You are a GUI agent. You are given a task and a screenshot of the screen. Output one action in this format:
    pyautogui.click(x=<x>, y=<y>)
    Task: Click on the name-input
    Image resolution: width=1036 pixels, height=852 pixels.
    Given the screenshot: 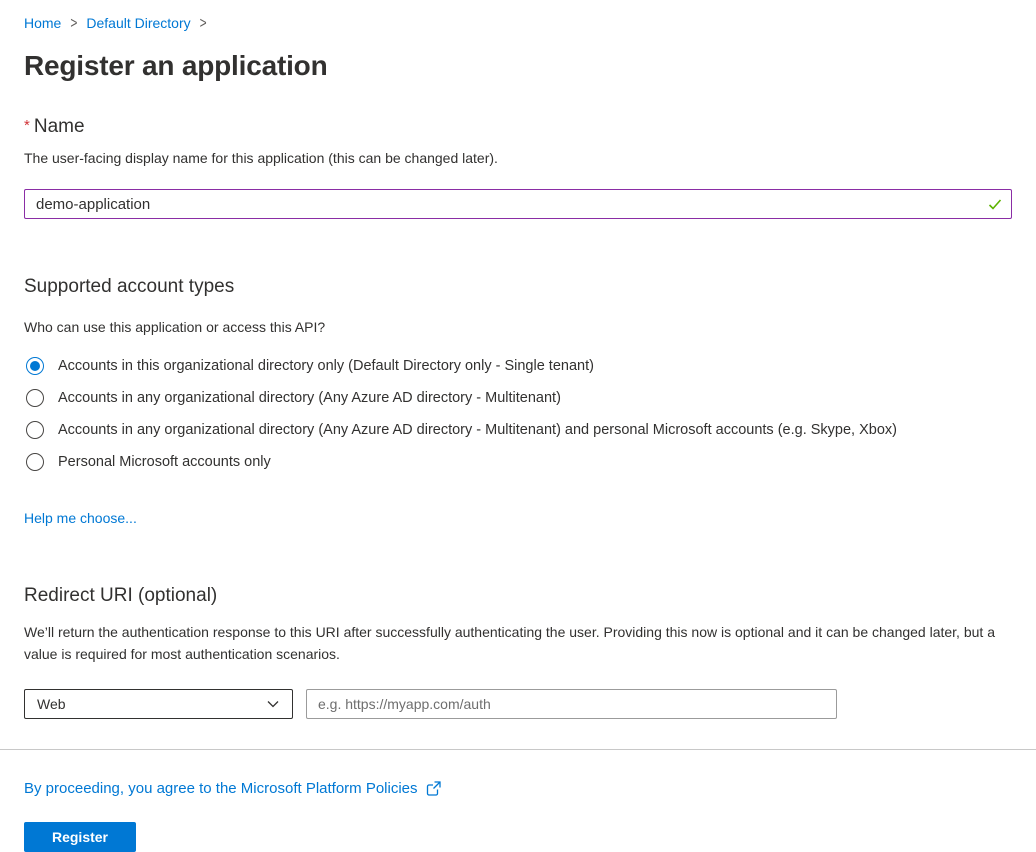 What is the action you would take?
    pyautogui.click(x=518, y=204)
    